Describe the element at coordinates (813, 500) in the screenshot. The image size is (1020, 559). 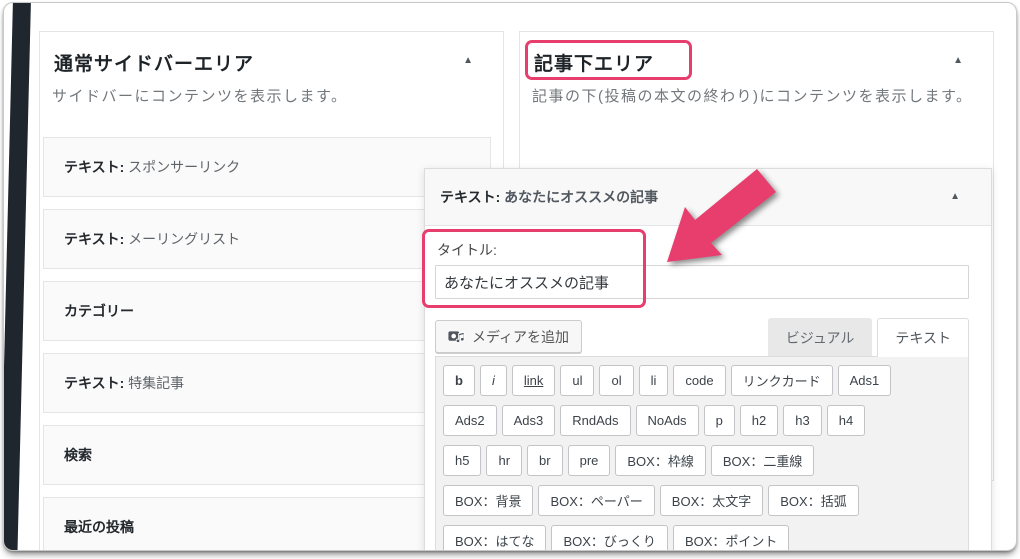
I see `quicktag-box: BOX：括弧` at that location.